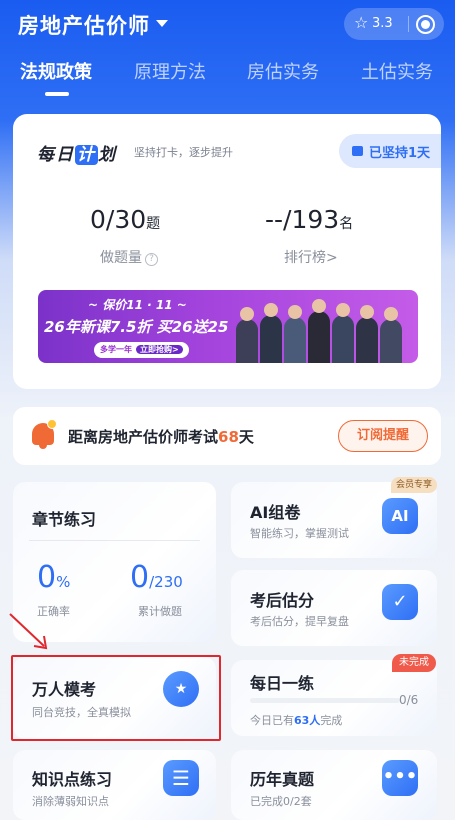 This screenshot has width=455, height=820. I want to click on plan-slogan: 坚持打卡，逐步提升, so click(183, 152).